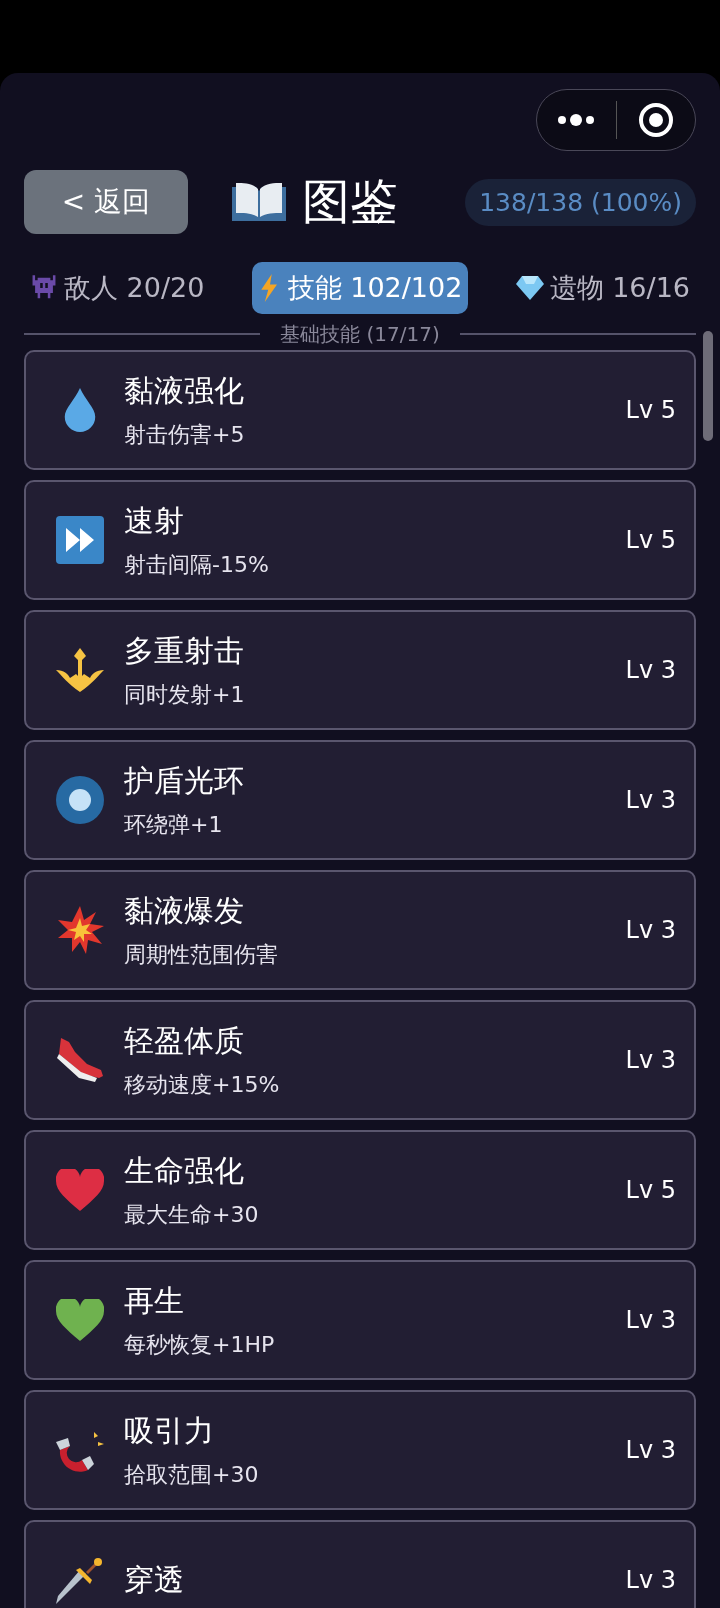 Image resolution: width=720 pixels, height=1608 pixels. Describe the element at coordinates (80, 410) in the screenshot. I see `drop-icon` at that location.